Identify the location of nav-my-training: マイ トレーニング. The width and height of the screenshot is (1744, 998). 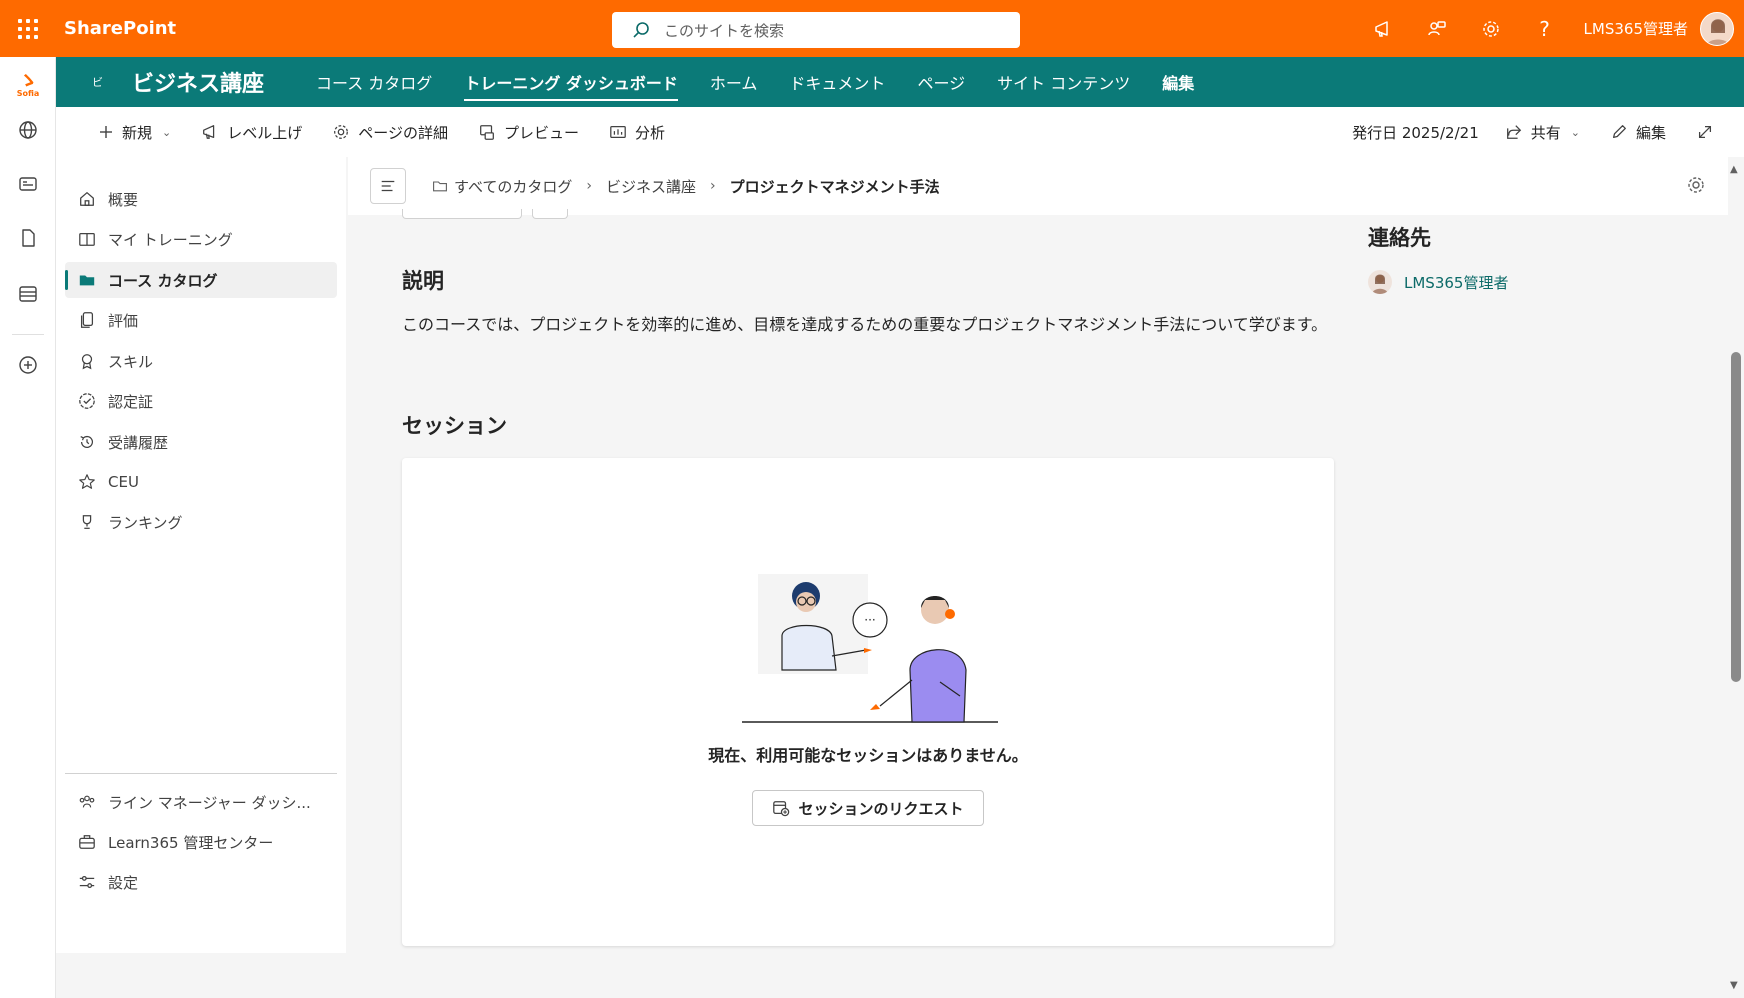
(201, 239).